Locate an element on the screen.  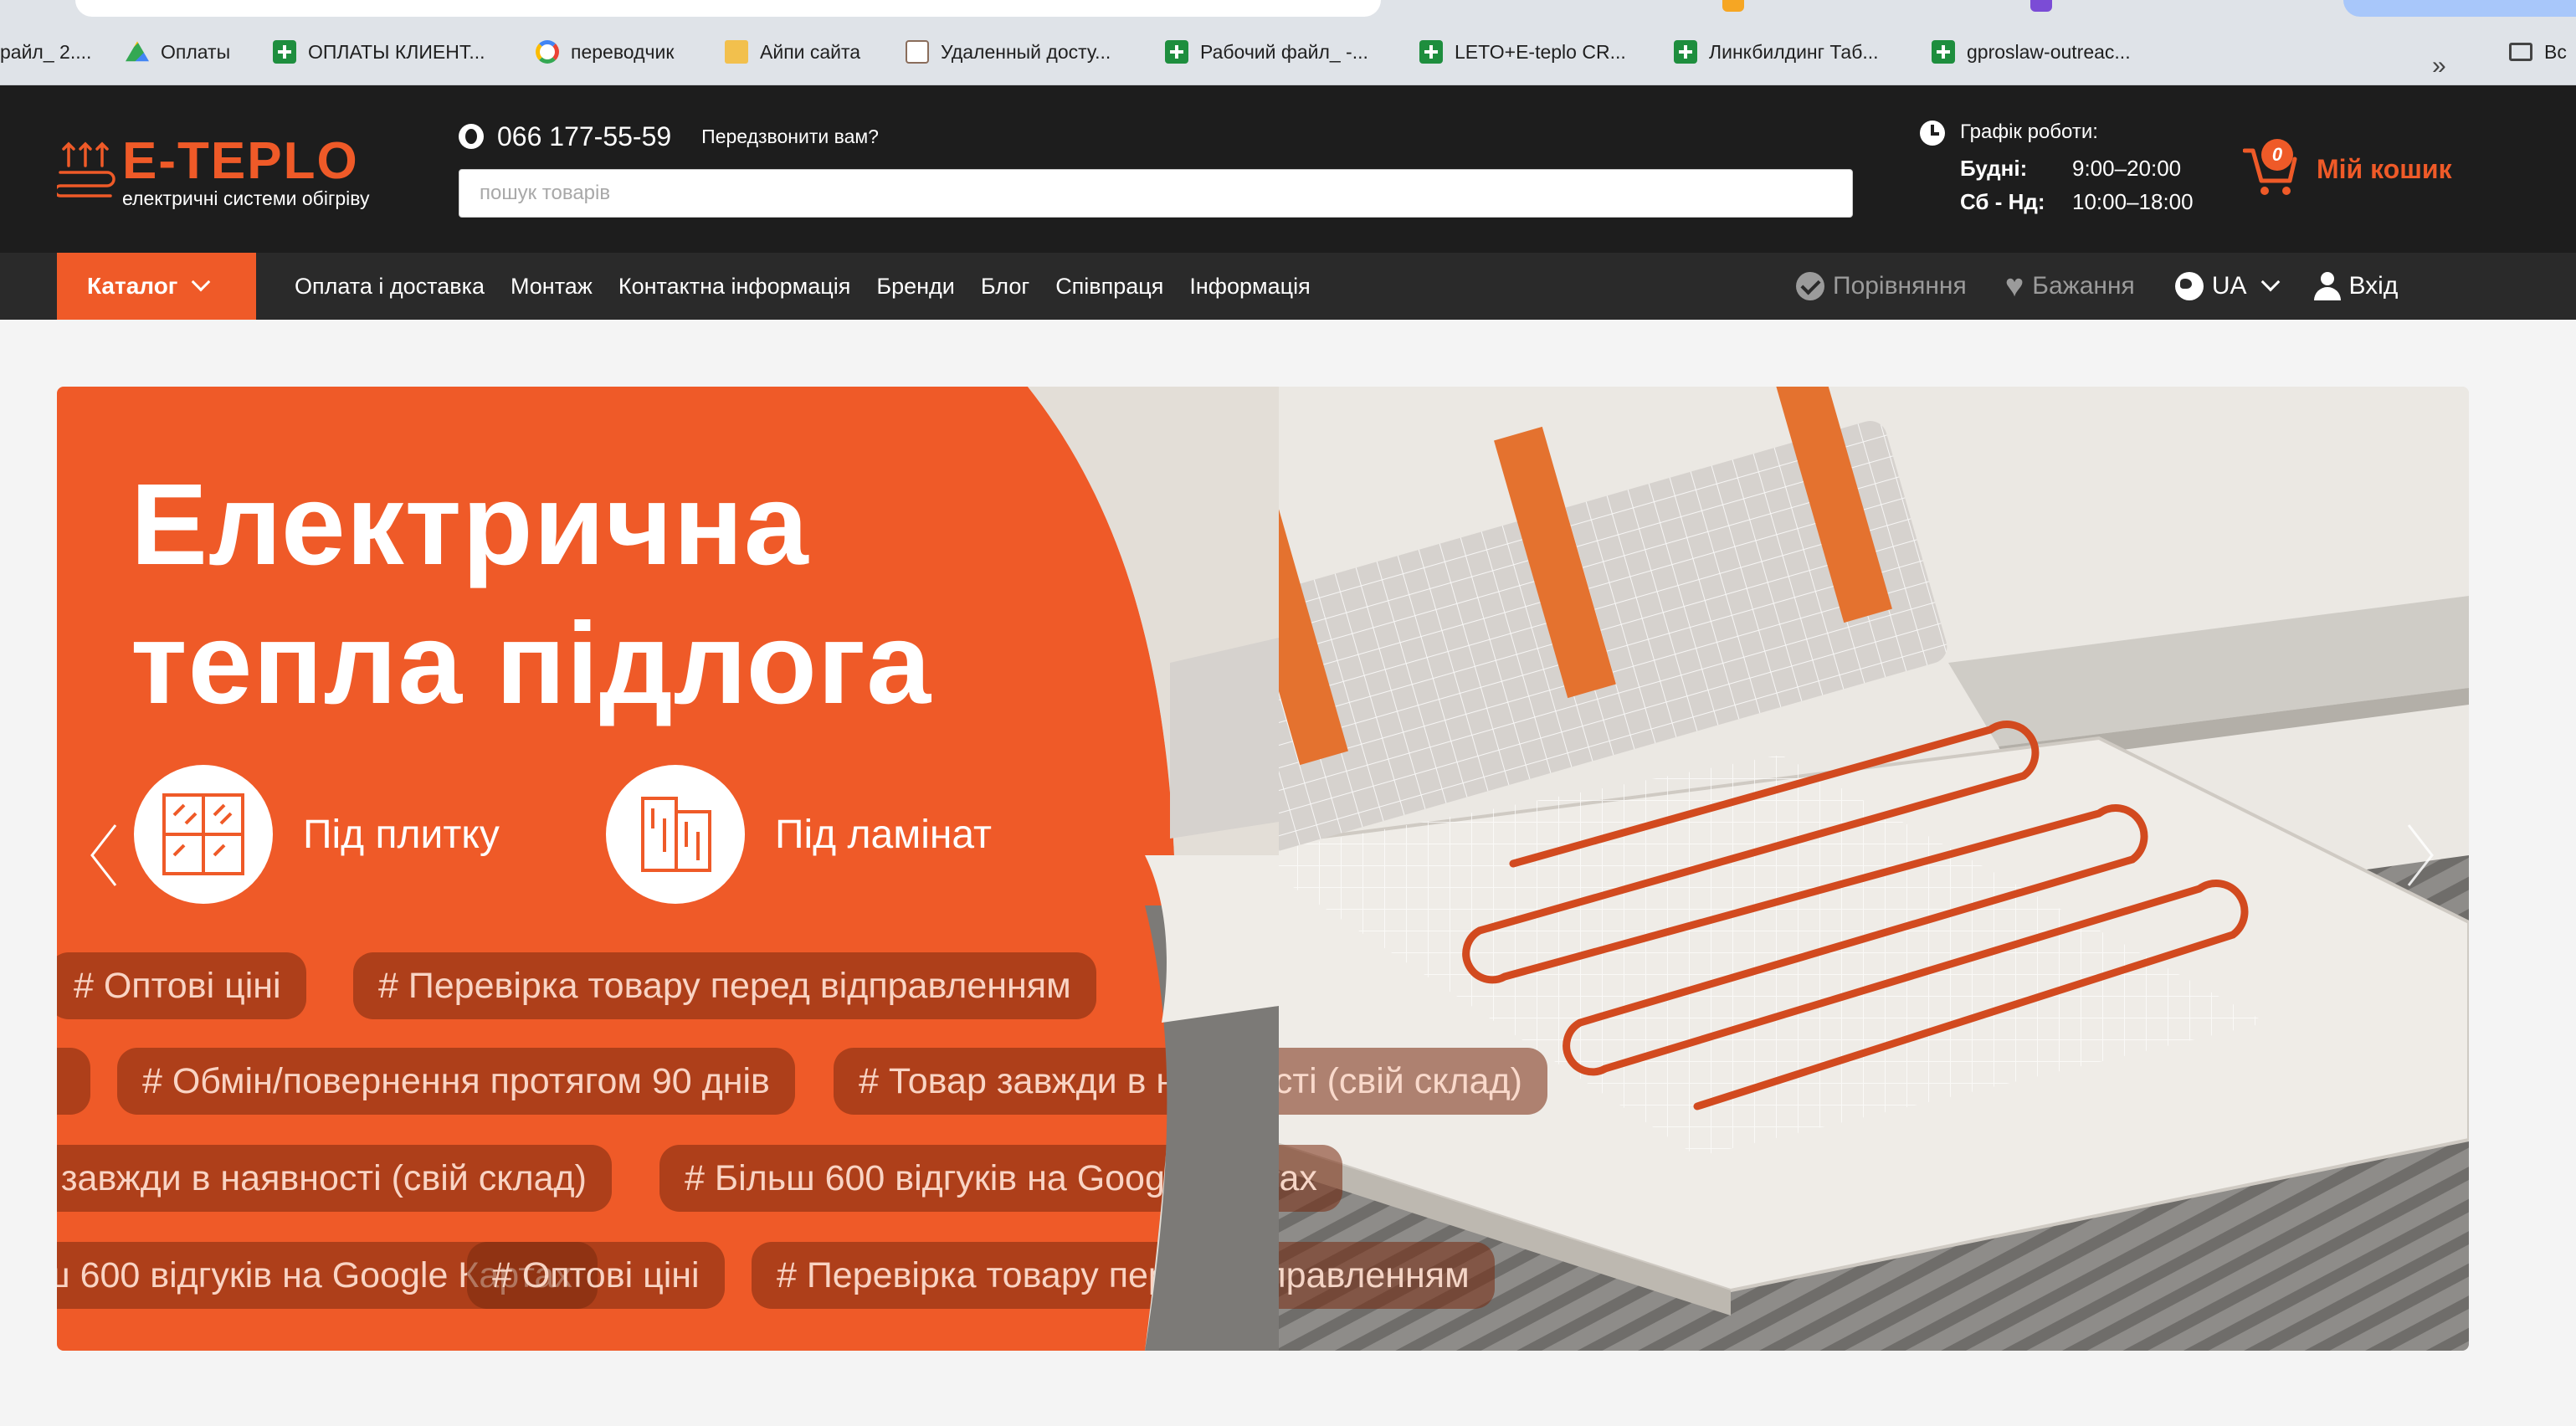
carousel-prev-arrow is located at coordinates (104, 856).